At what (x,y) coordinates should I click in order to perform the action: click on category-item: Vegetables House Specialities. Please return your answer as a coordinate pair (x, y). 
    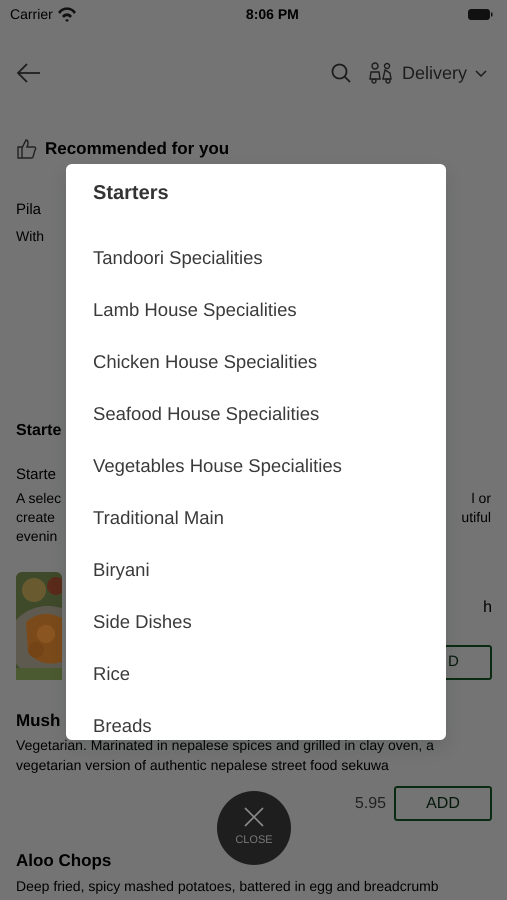
    Looking at the image, I should click on (217, 466).